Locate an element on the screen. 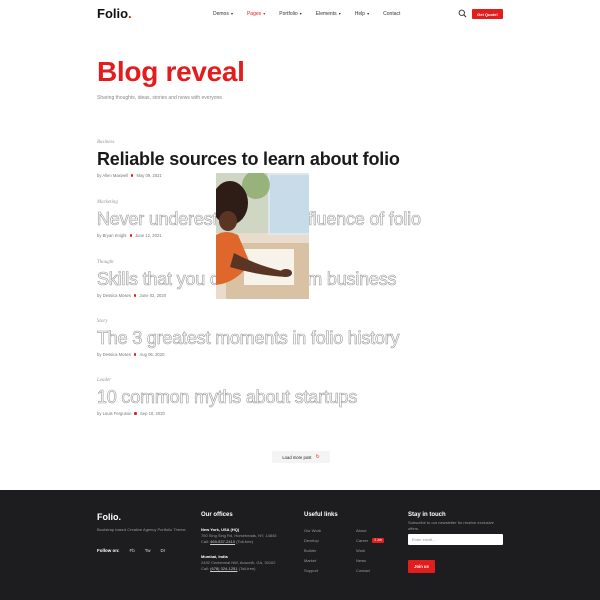 This screenshot has width=600, height=600. post-title: 10 common myths about startups is located at coordinates (307, 397).